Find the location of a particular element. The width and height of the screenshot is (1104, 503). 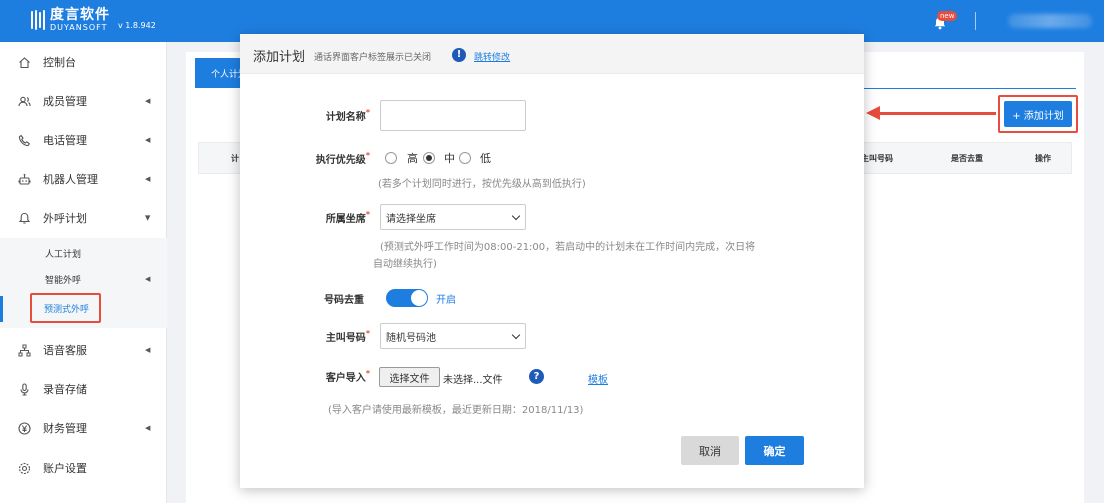

caret-down-icon: ◀ is located at coordinates (147, 218).